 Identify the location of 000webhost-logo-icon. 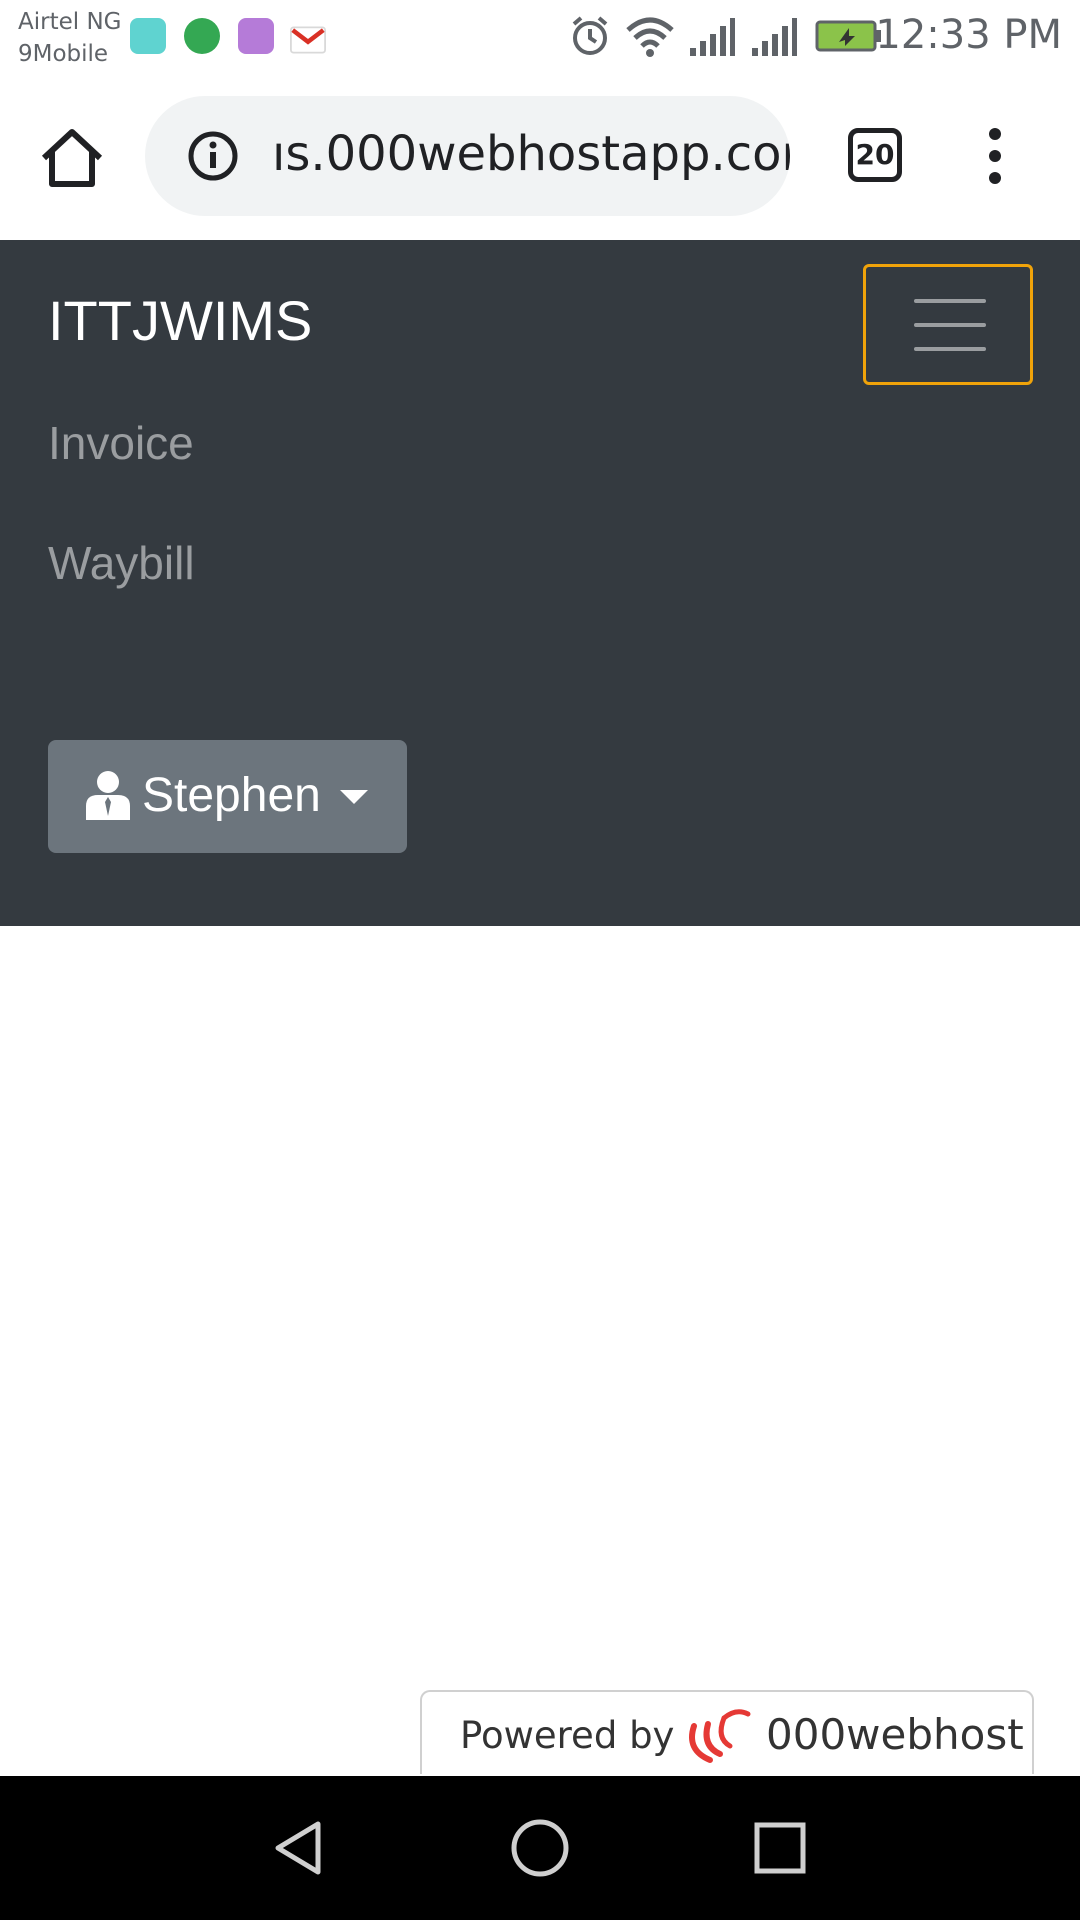
(720, 1736).